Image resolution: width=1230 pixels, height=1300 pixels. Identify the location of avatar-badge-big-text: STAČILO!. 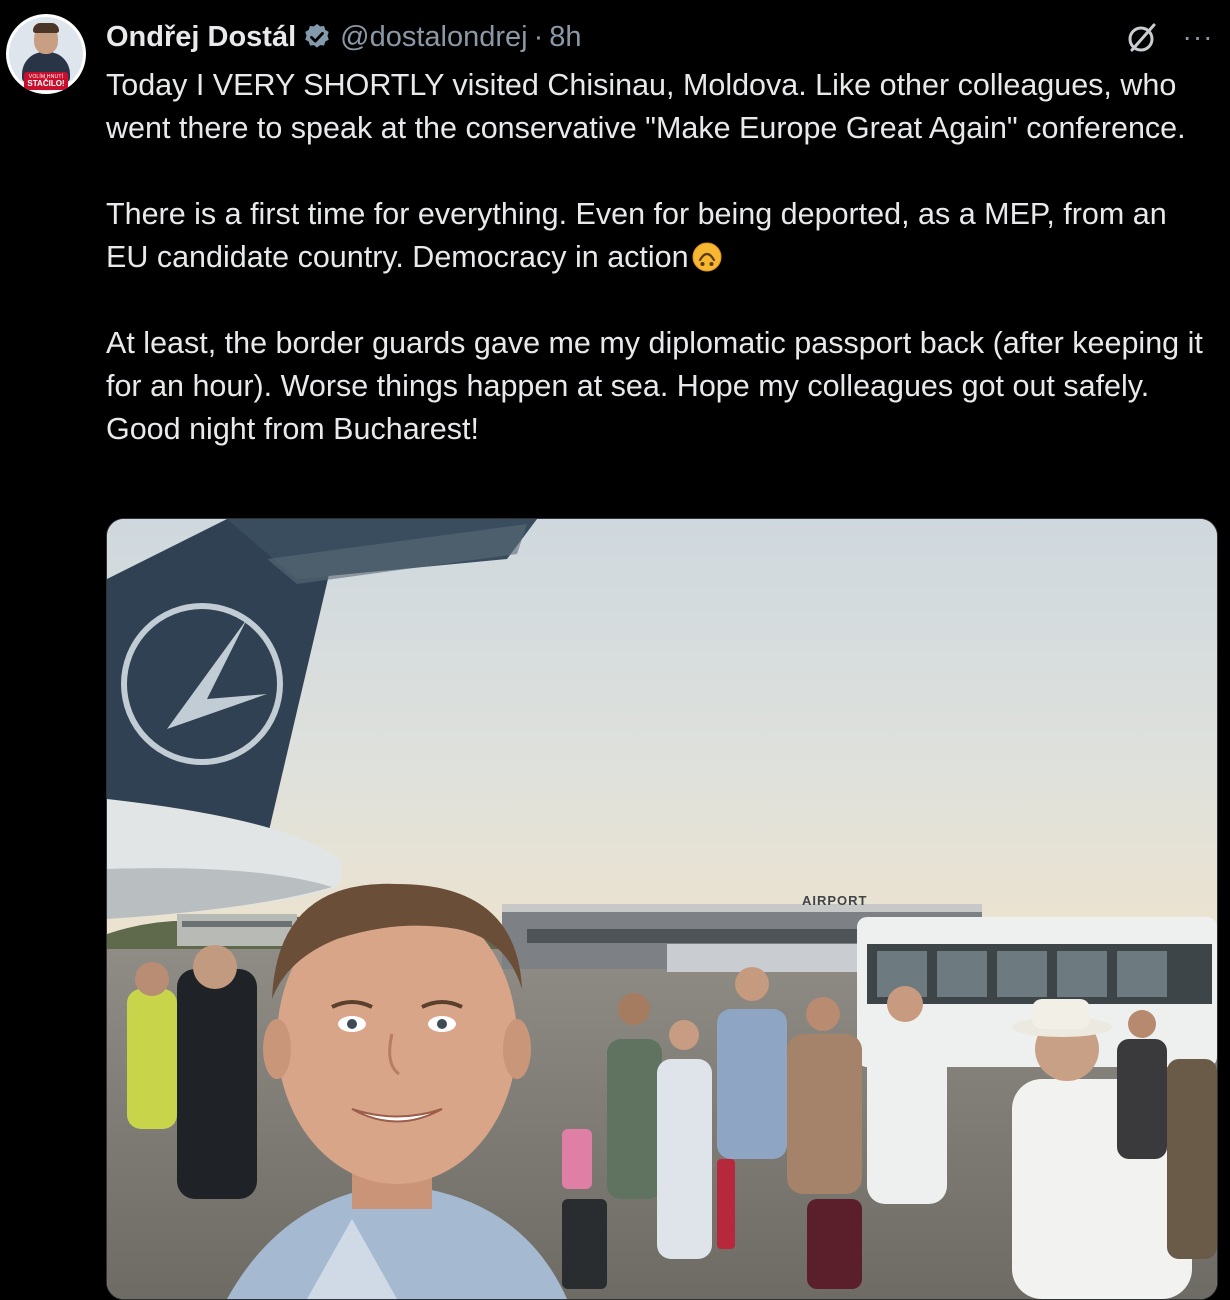
(46, 83).